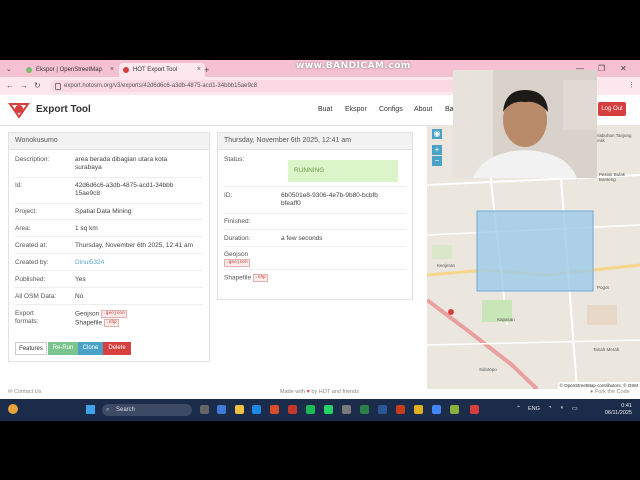  I want to click on label-id: Id:, so click(19, 185).